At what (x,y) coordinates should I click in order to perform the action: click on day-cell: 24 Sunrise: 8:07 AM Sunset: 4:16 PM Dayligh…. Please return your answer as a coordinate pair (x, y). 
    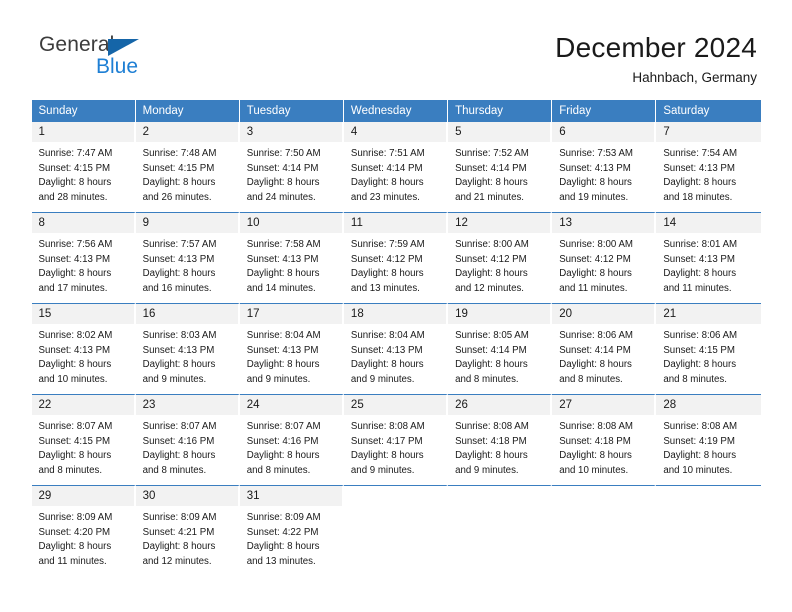
    Looking at the image, I should click on (291, 439).